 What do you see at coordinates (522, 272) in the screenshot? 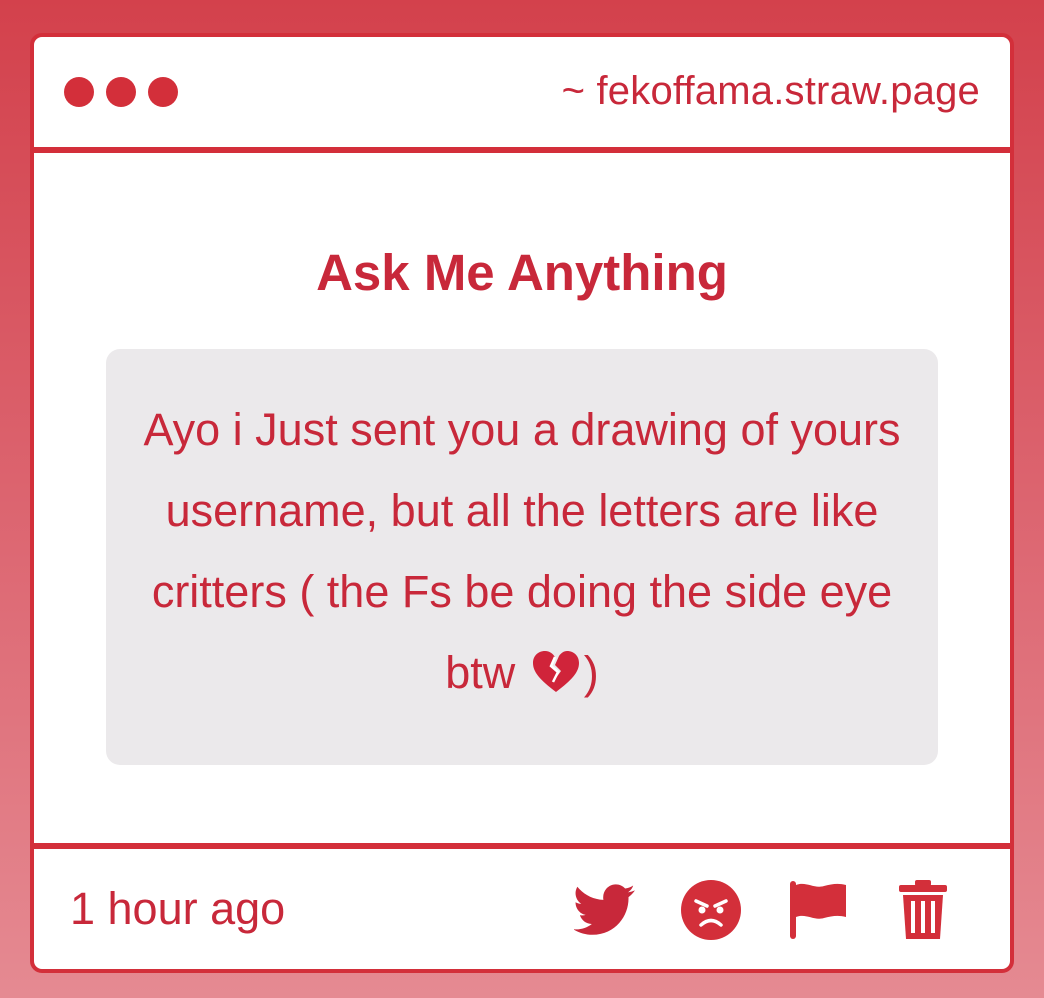
I see `page-title: Ask Me Anything` at bounding box center [522, 272].